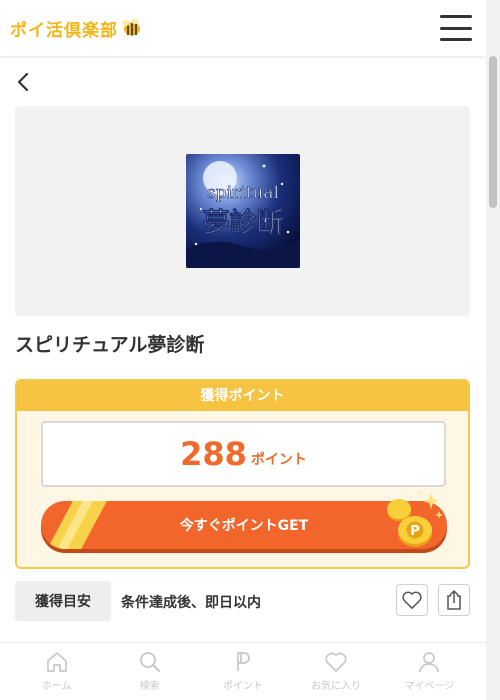  Describe the element at coordinates (429, 662) in the screenshot. I see `user-icon` at that location.